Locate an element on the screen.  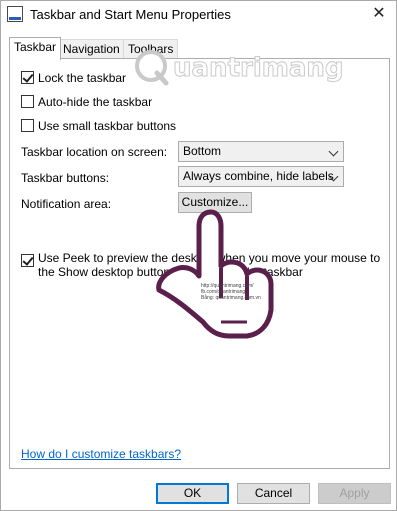
lock-taskbar-label: Lock the taskbar is located at coordinates (82, 78).